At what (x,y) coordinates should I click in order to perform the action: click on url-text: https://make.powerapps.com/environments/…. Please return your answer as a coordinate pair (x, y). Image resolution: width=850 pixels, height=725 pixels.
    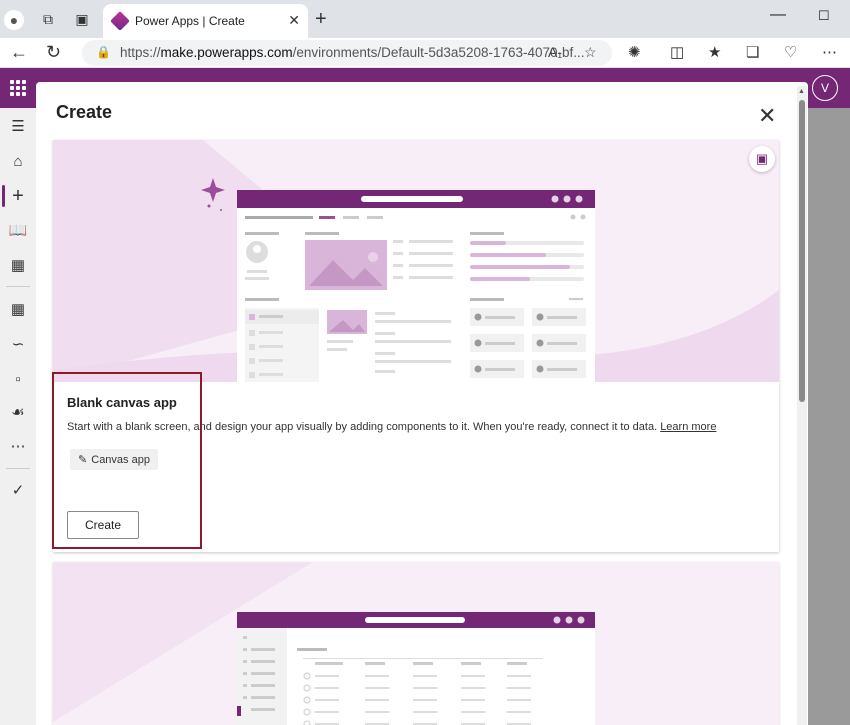
    Looking at the image, I should click on (352, 52).